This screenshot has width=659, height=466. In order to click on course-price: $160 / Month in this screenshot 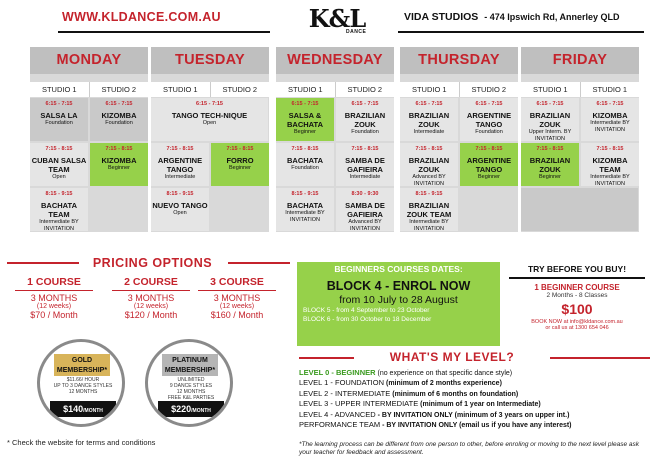, I will do `click(237, 315)`.